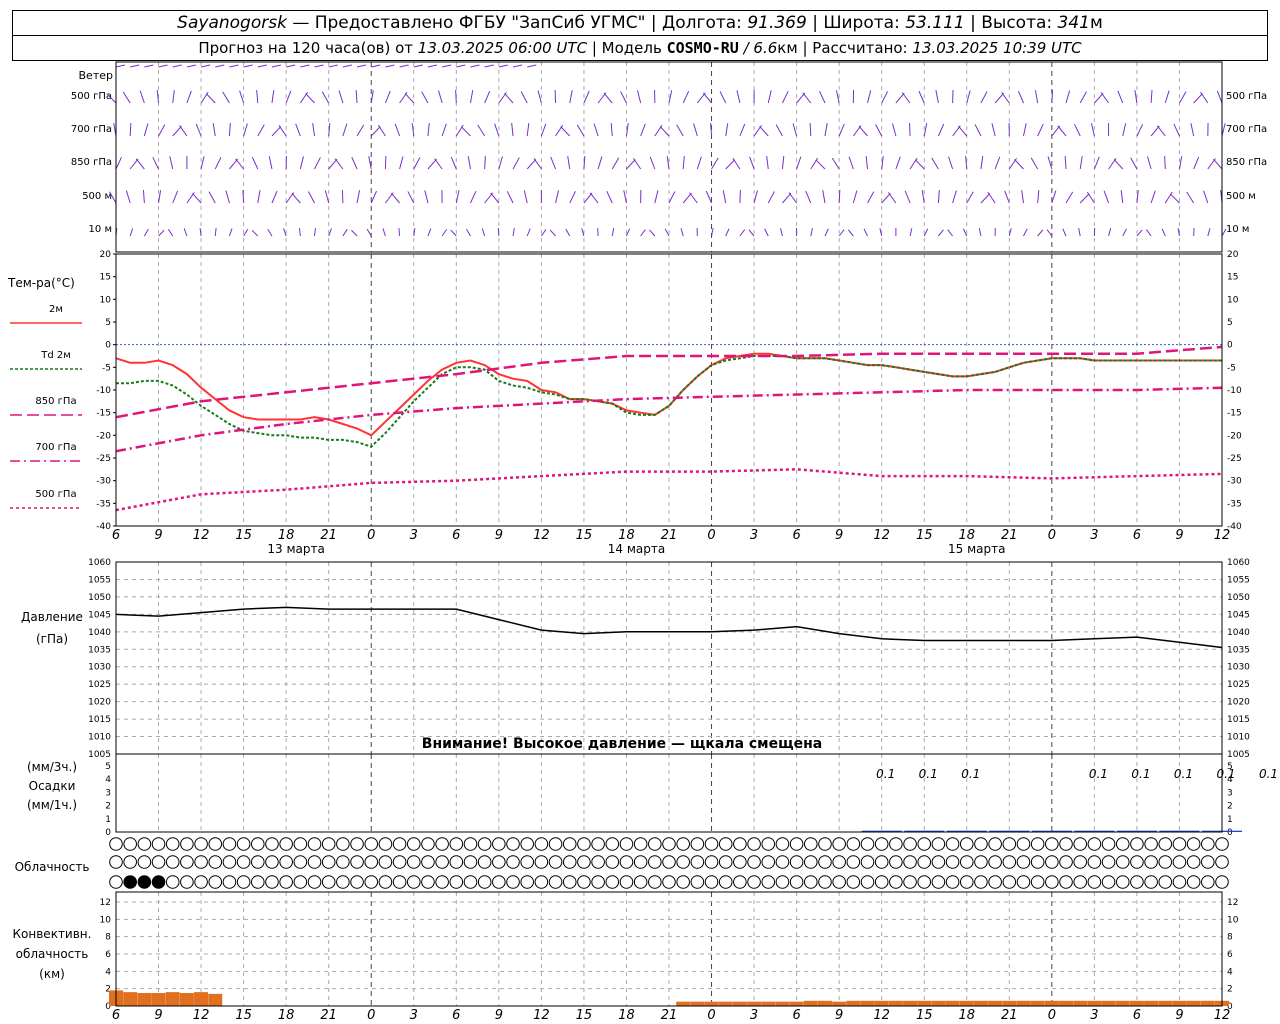 The width and height of the screenshot is (1280, 1024). Describe the element at coordinates (99, 615) in the screenshot. I see `pressure-tick-left: 1045` at that location.